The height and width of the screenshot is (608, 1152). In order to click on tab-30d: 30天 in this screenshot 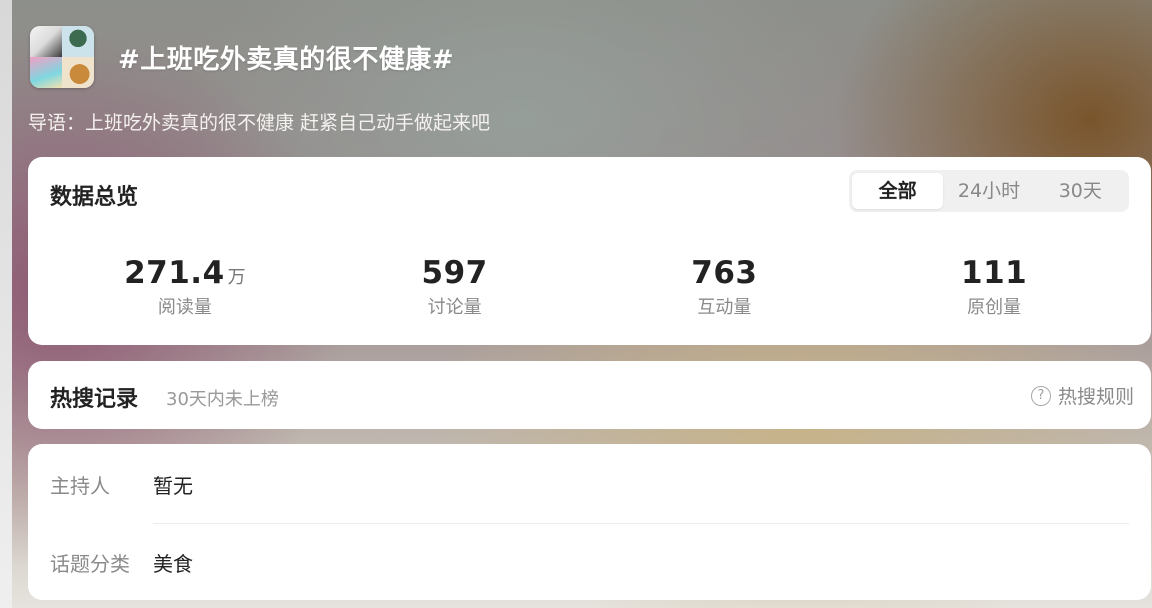, I will do `click(1080, 191)`.